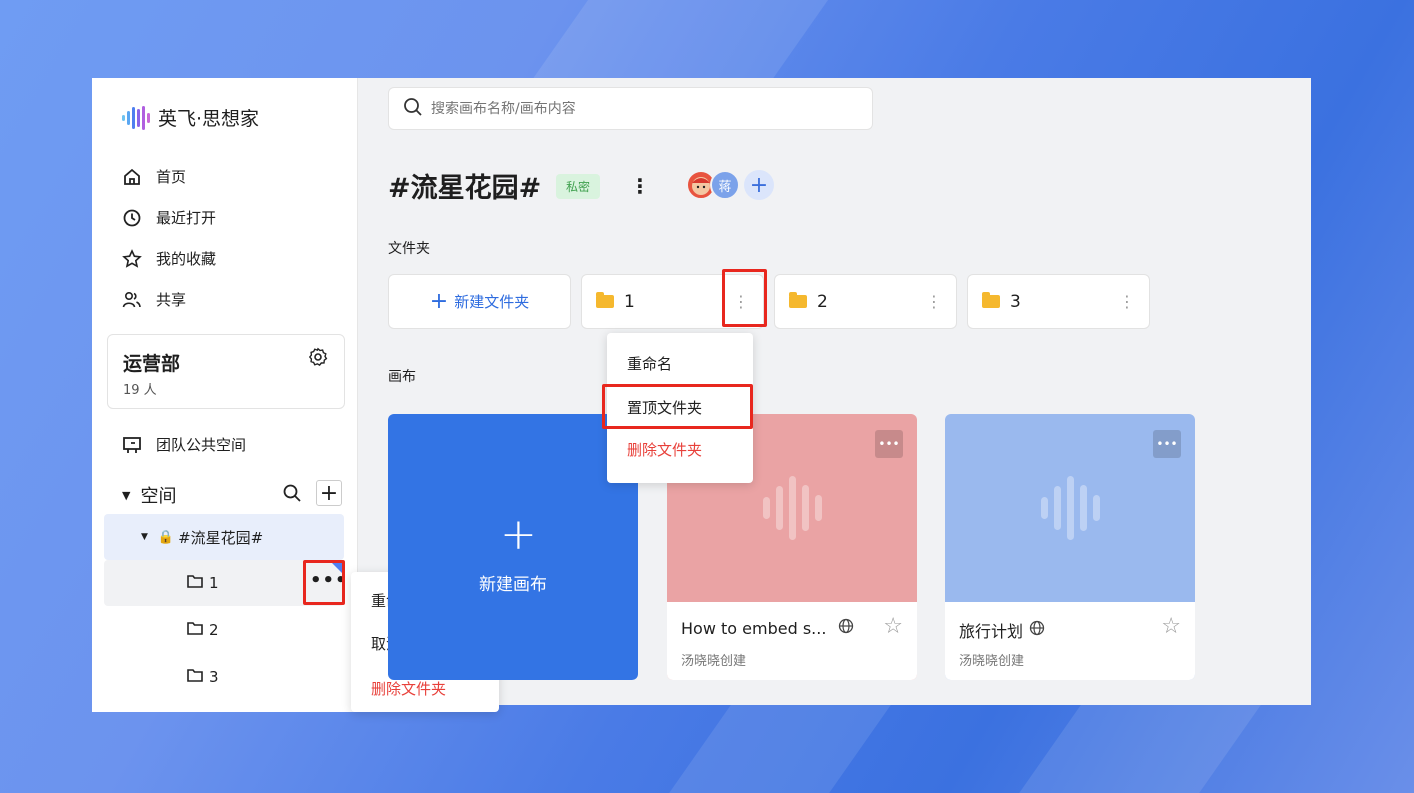  What do you see at coordinates (318, 359) in the screenshot?
I see `gear-icon` at bounding box center [318, 359].